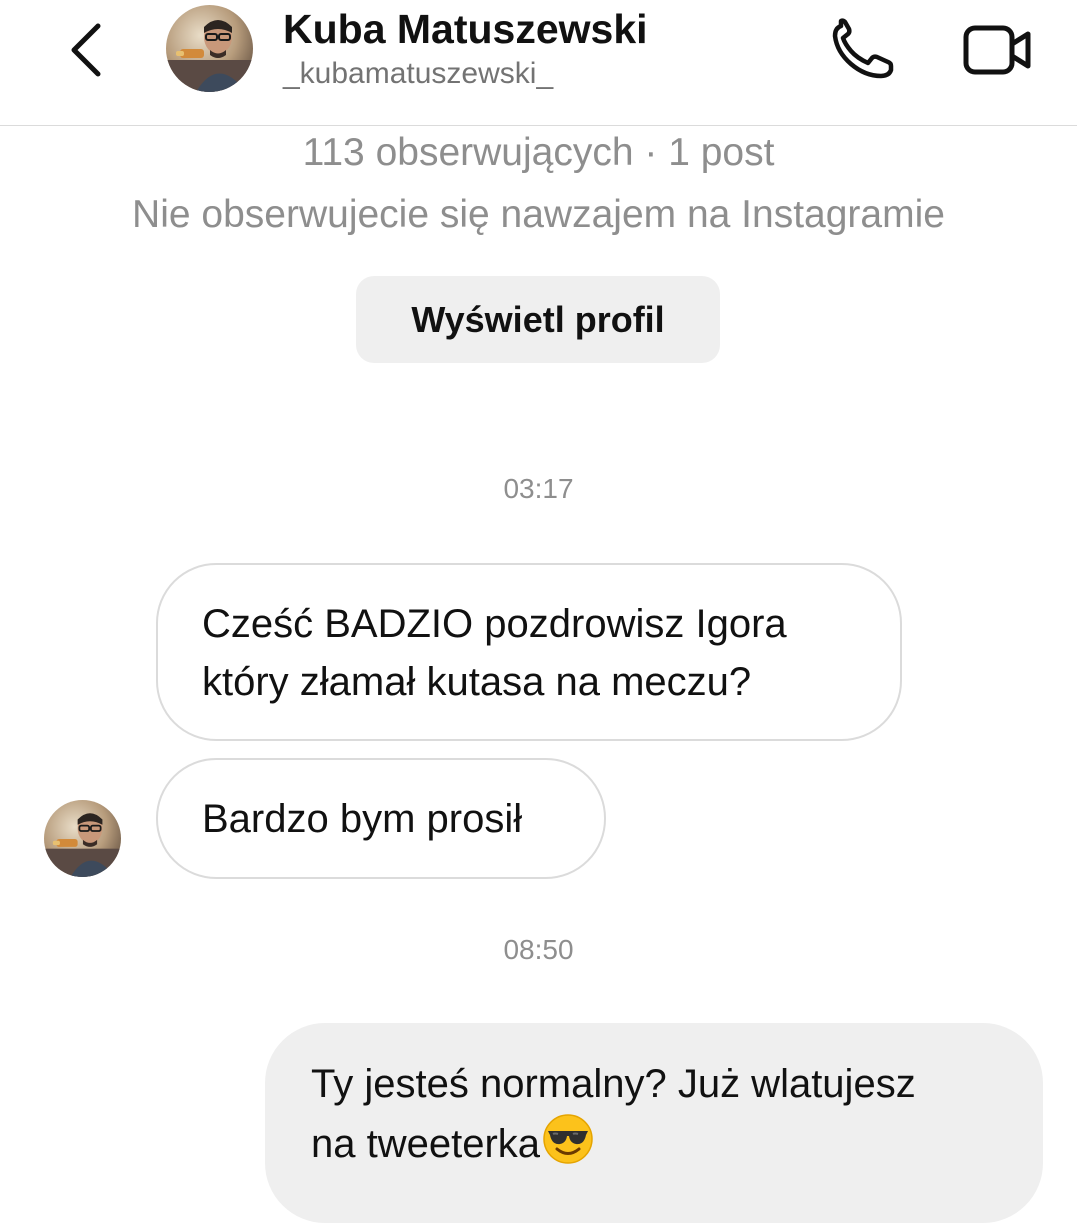  I want to click on chat-title: Kuba Matuszewski _kubamatuszewski_, so click(465, 49).